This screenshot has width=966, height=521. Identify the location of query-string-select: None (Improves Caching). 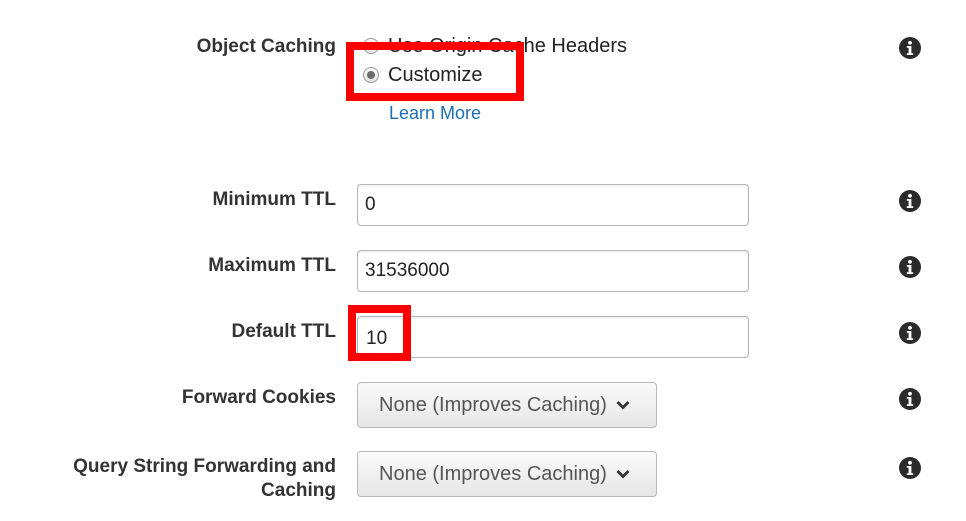
(507, 474).